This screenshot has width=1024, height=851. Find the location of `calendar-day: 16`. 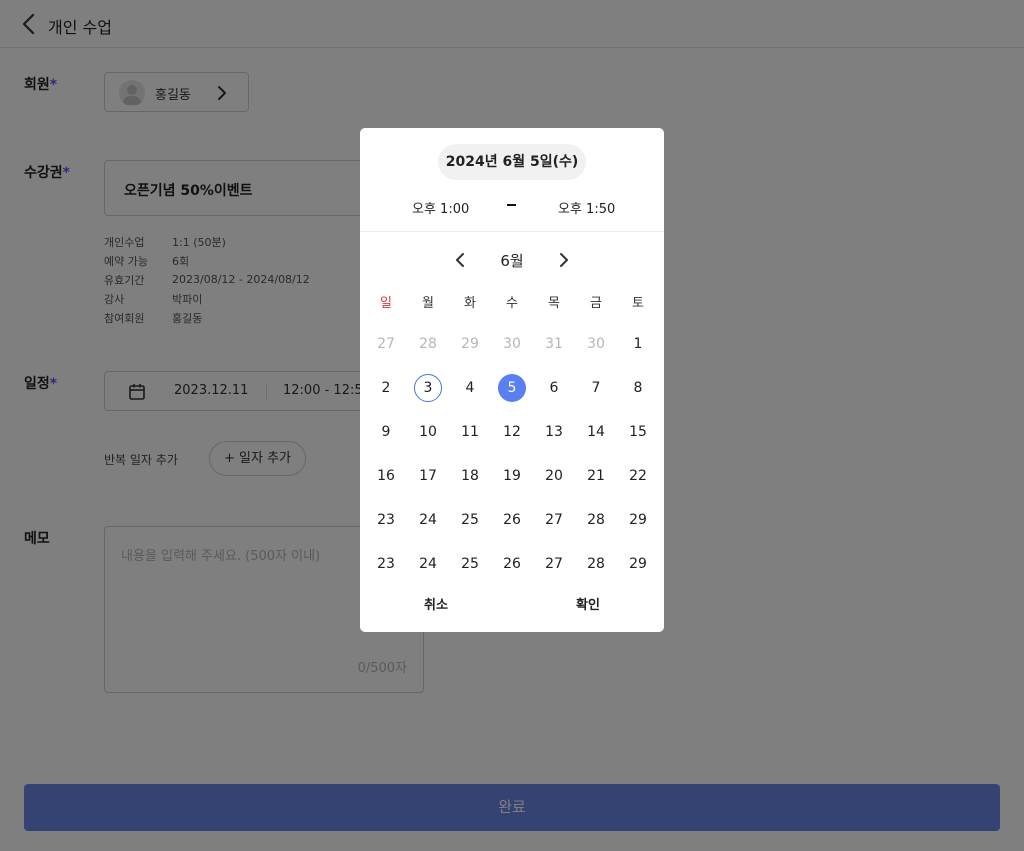

calendar-day: 16 is located at coordinates (386, 476).